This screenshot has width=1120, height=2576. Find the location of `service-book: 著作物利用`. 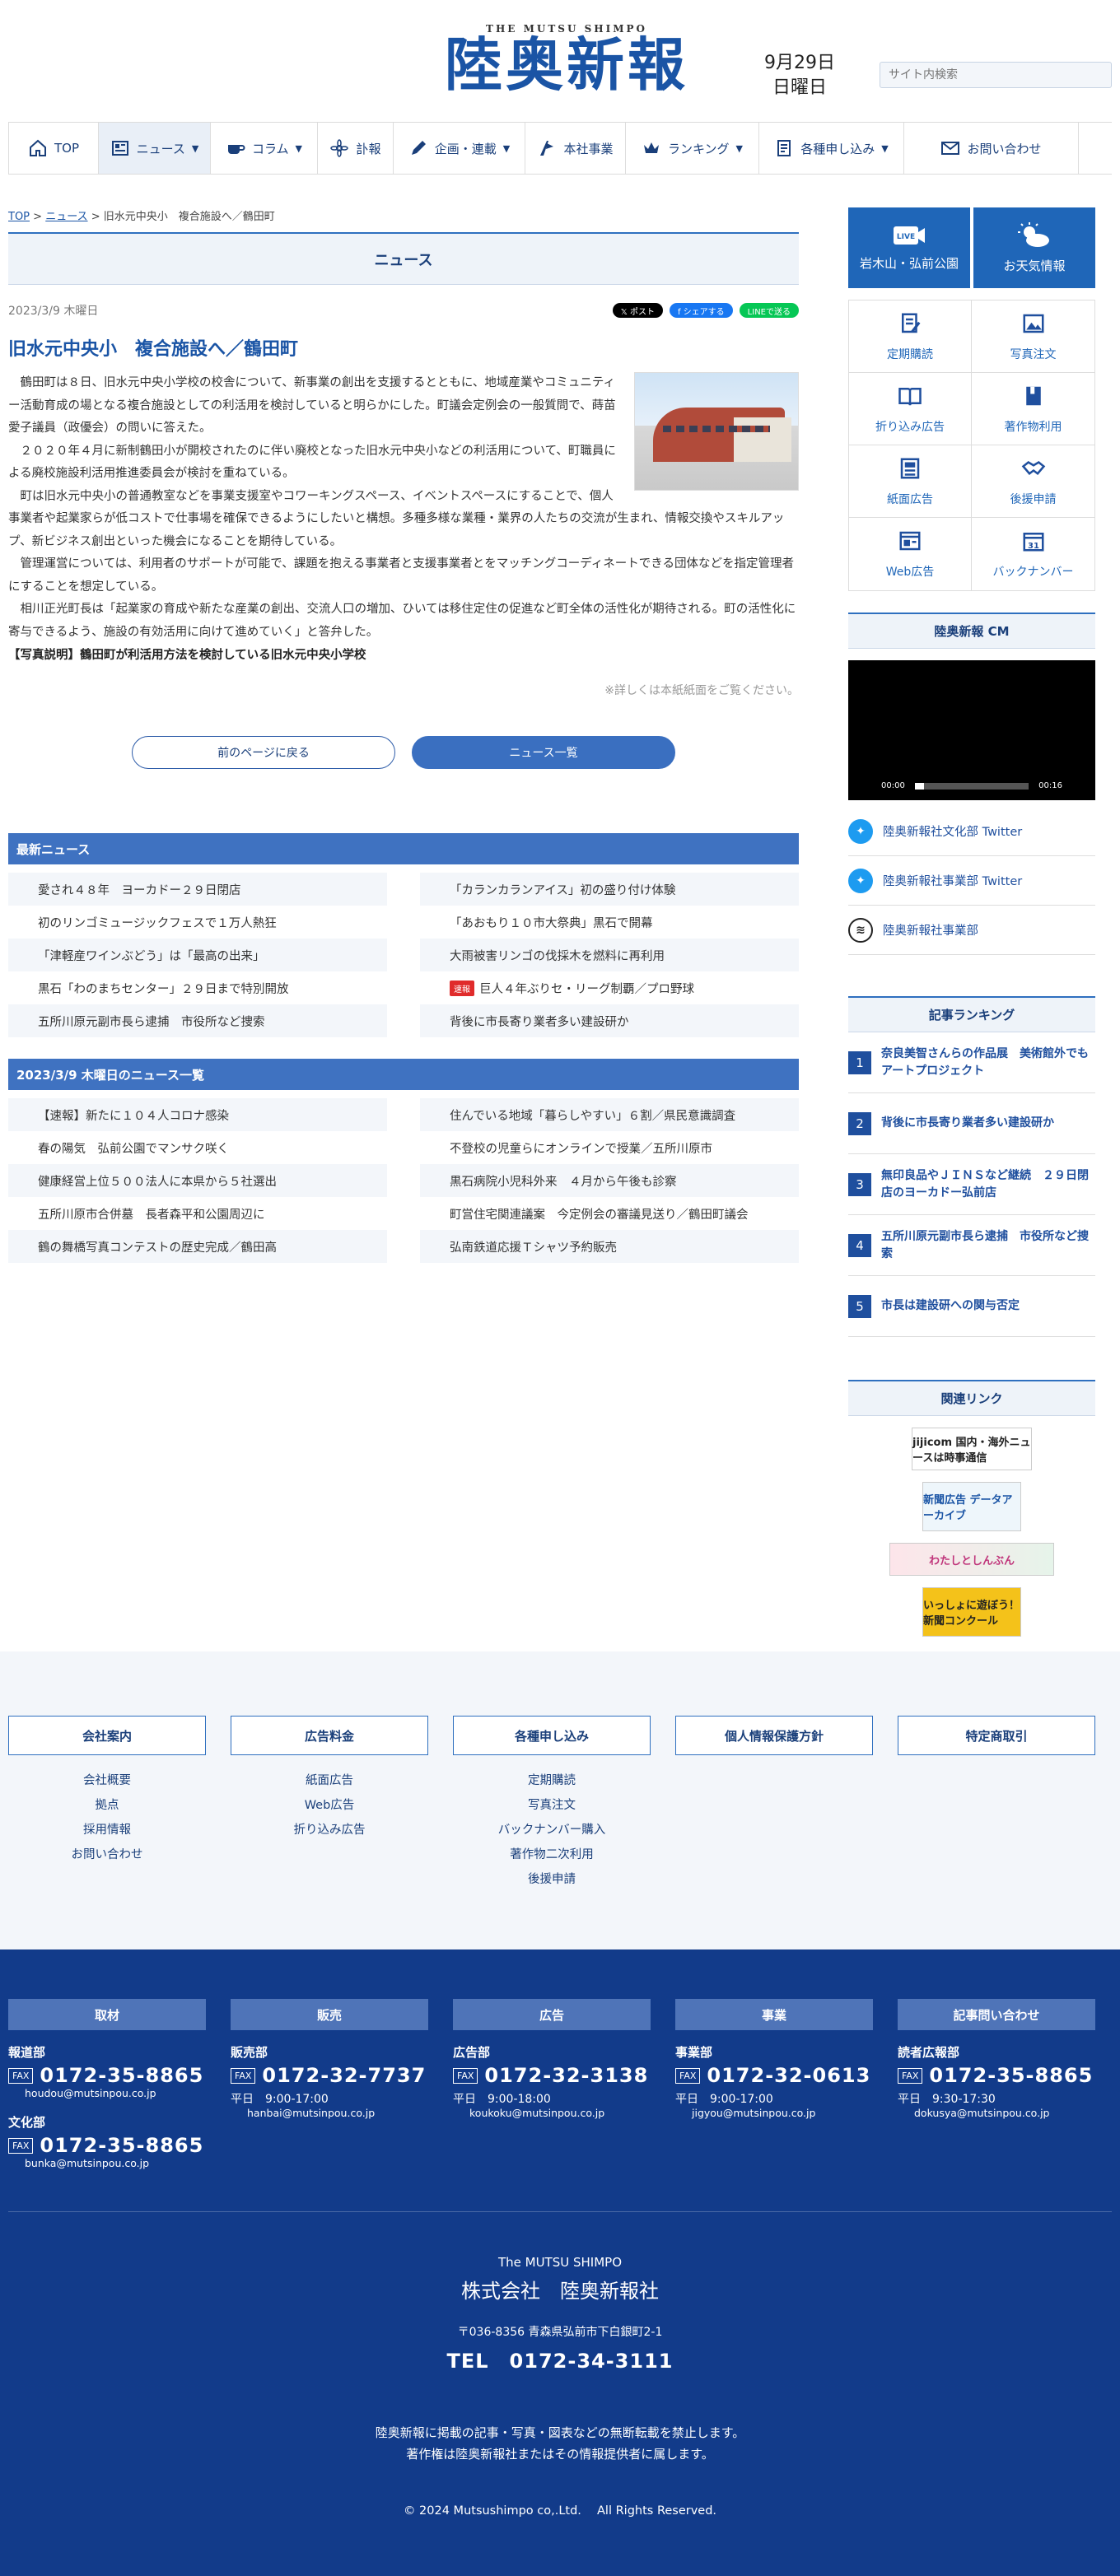

service-book: 著作物利用 is located at coordinates (1033, 409).